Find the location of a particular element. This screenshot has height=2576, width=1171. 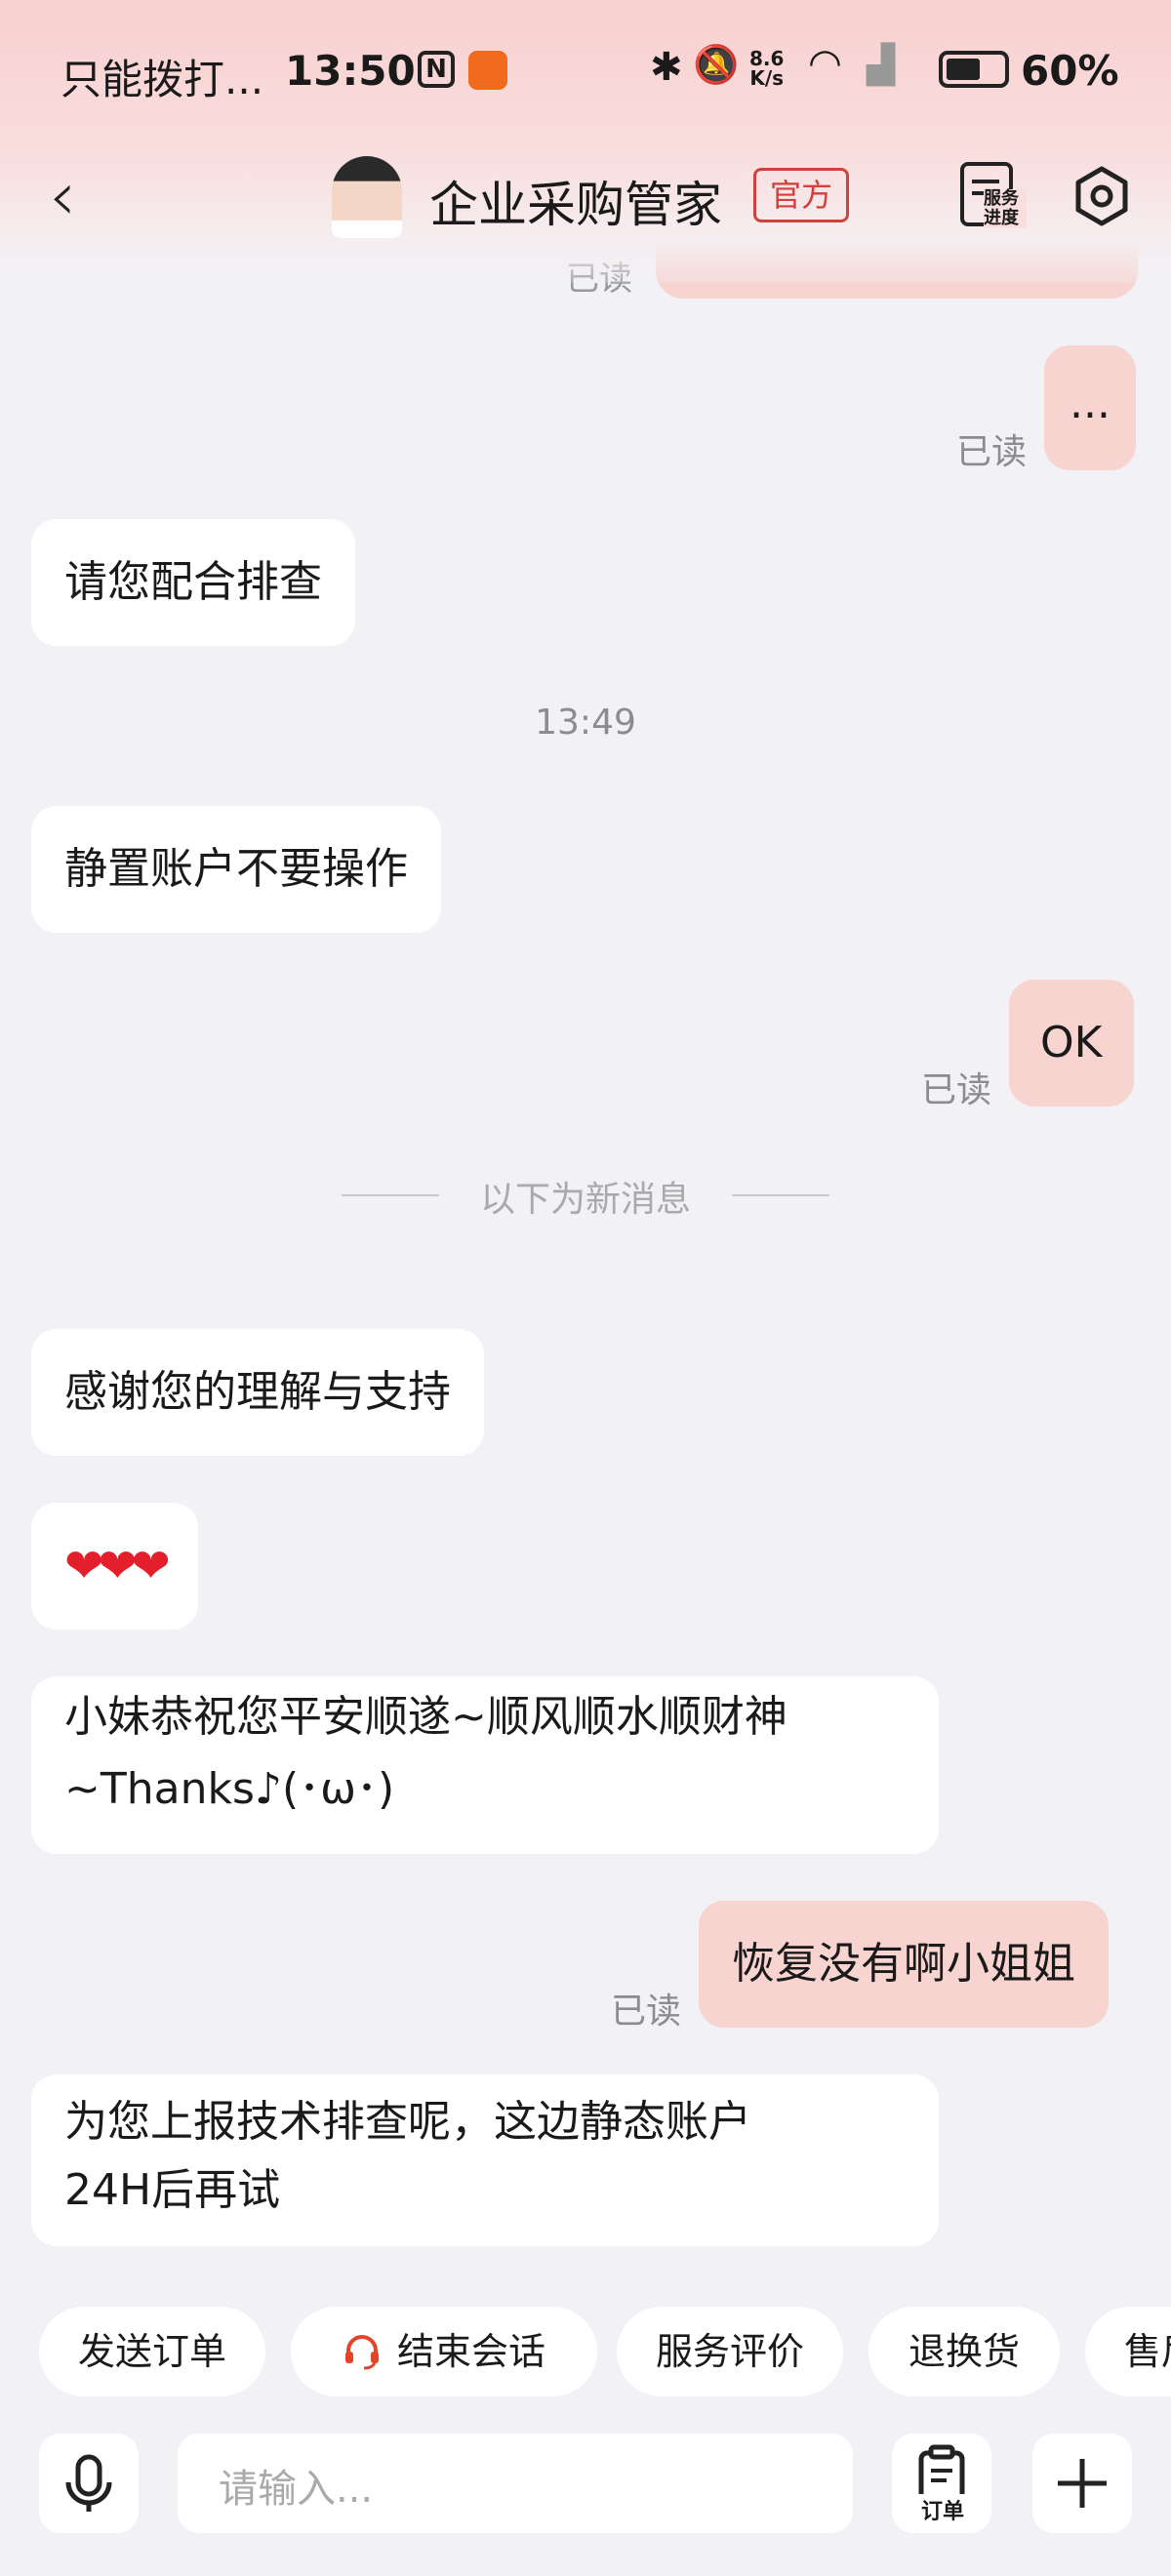

hearts-emoji: ❤❤❤ is located at coordinates (117, 1566).